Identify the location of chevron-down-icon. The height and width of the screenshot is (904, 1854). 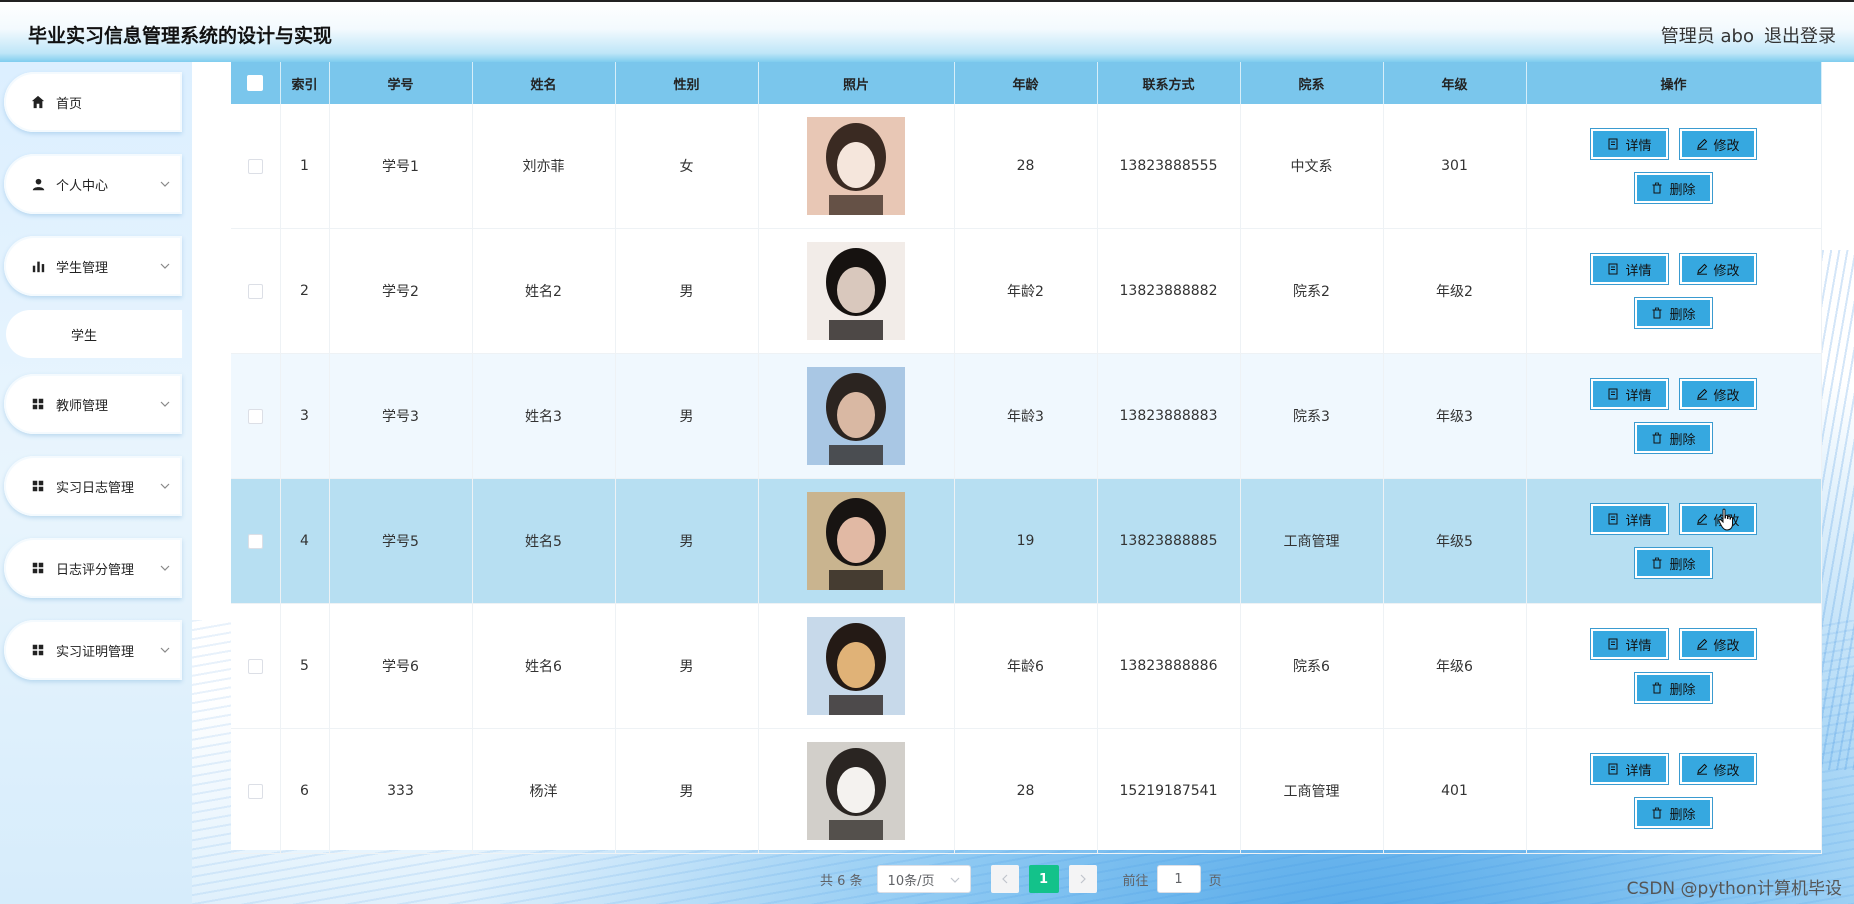
(165, 650).